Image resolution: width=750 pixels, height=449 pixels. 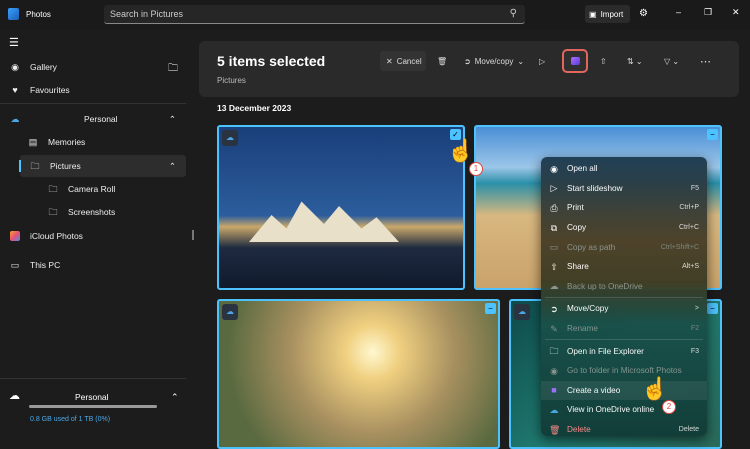 What do you see at coordinates (112, 189) in the screenshot?
I see `sidebar-item-camera-roll: 🗀 Camera Roll` at bounding box center [112, 189].